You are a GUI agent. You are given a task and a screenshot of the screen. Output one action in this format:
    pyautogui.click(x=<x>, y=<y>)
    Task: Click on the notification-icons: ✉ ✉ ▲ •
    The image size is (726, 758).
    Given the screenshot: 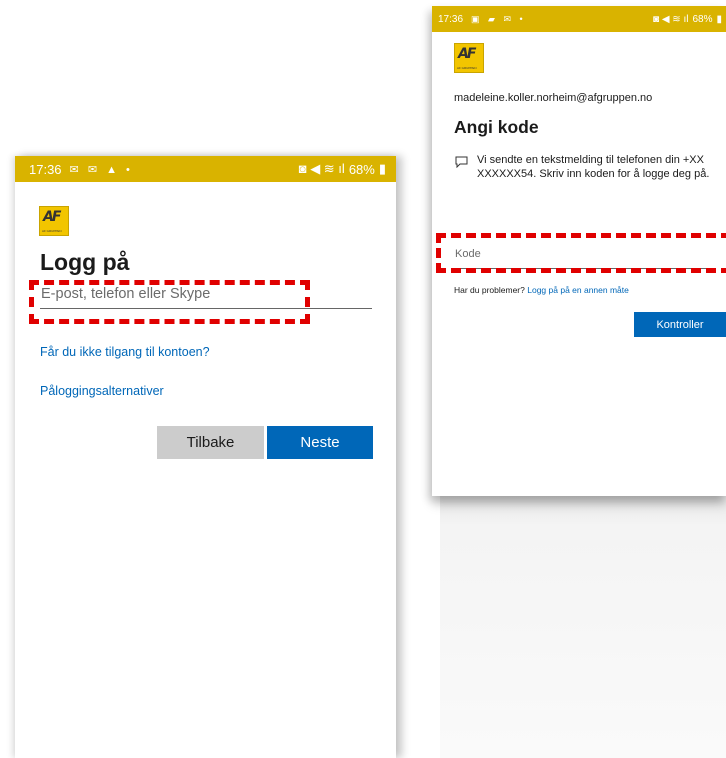 What is the action you would take?
    pyautogui.click(x=101, y=169)
    